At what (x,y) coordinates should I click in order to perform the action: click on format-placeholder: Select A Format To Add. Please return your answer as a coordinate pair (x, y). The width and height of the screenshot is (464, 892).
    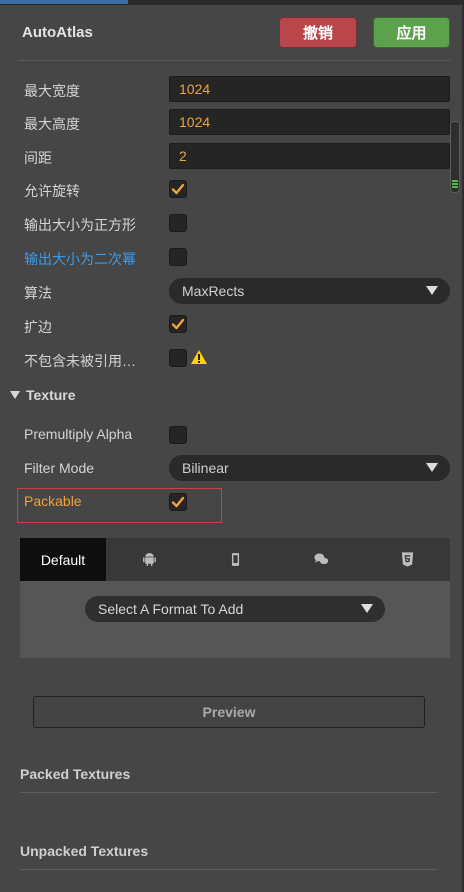
    Looking at the image, I should click on (171, 609).